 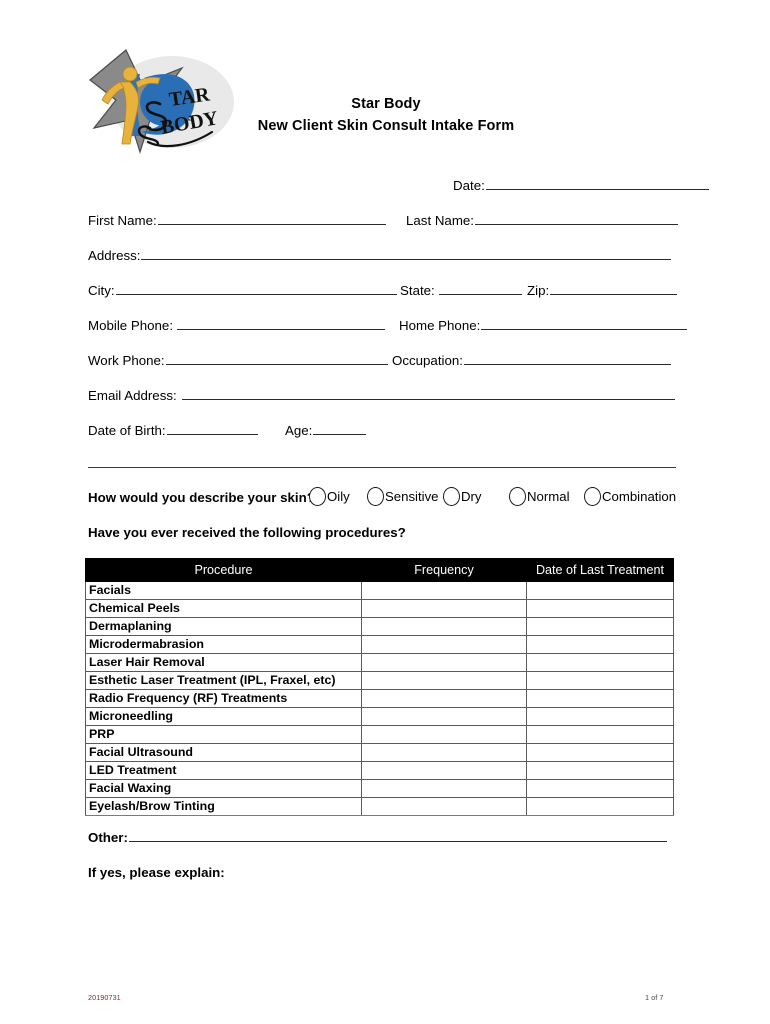 What do you see at coordinates (469, 185) in the screenshot?
I see `date-label: Date:` at bounding box center [469, 185].